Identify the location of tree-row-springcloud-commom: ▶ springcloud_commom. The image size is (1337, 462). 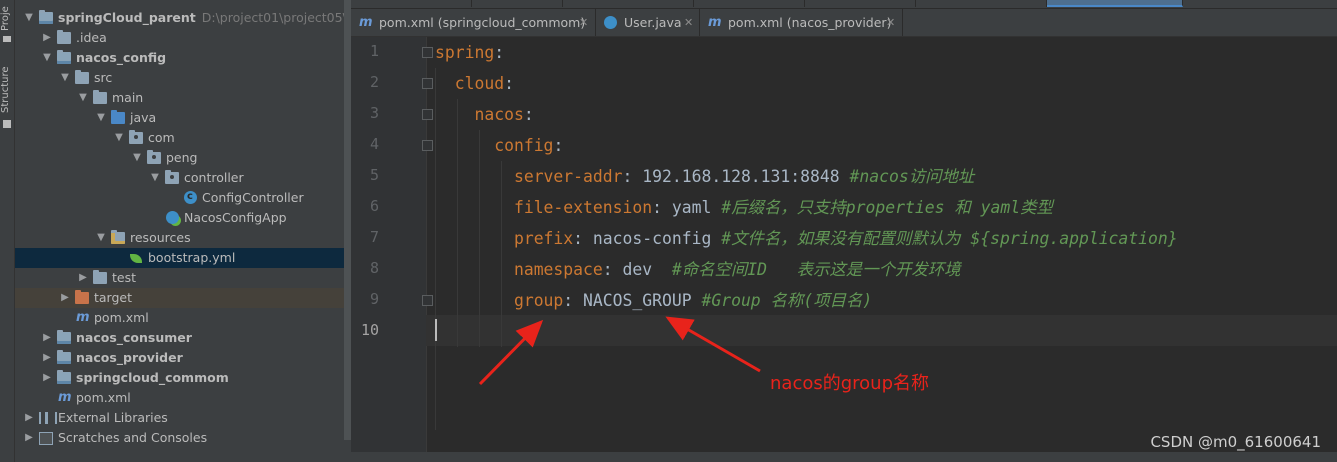
(183, 378).